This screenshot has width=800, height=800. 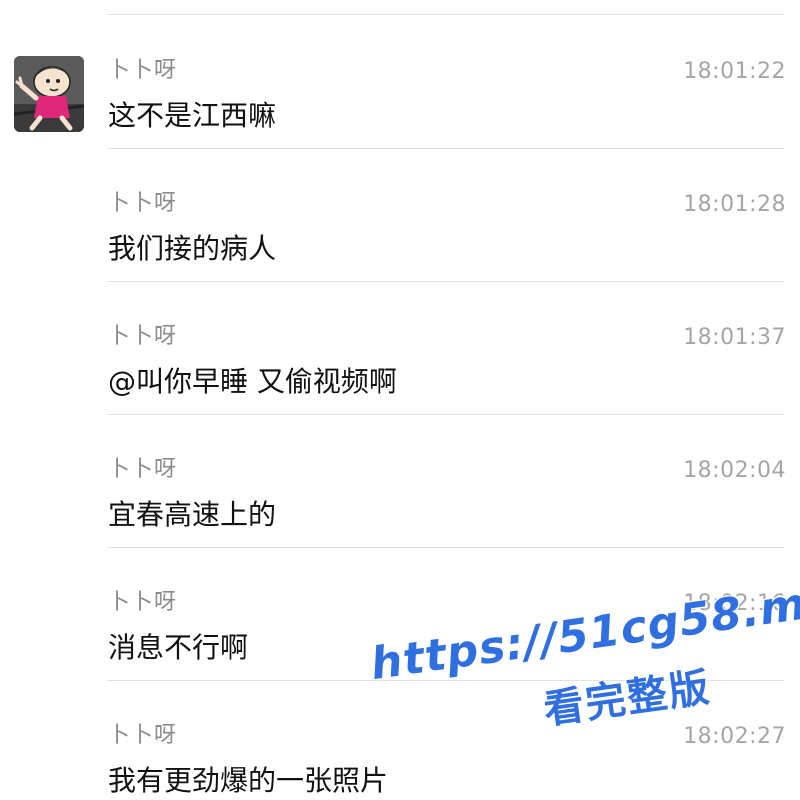 What do you see at coordinates (192, 115) in the screenshot?
I see `message-text: 这不是江西嘛` at bounding box center [192, 115].